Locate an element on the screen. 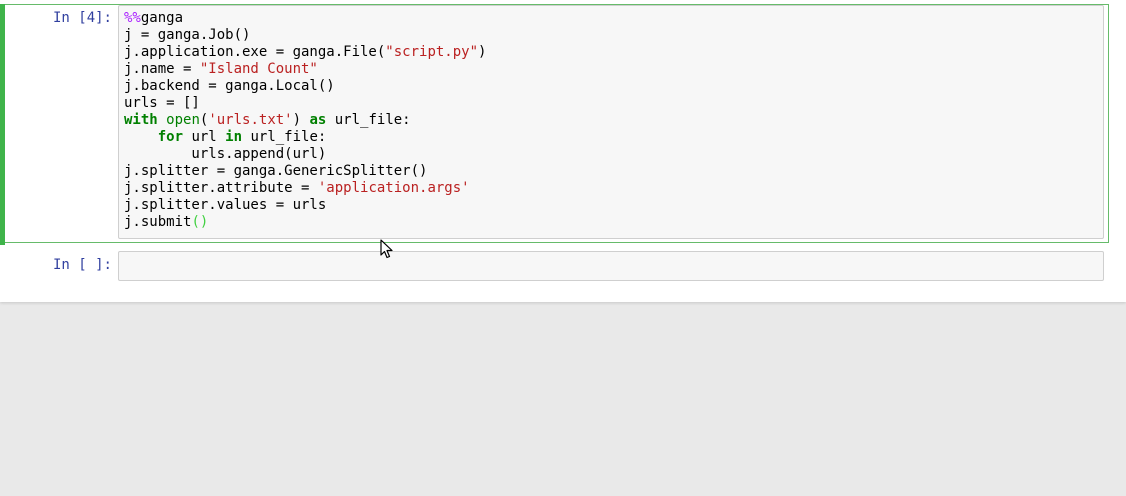  code-line: urls = [] is located at coordinates (613, 103).